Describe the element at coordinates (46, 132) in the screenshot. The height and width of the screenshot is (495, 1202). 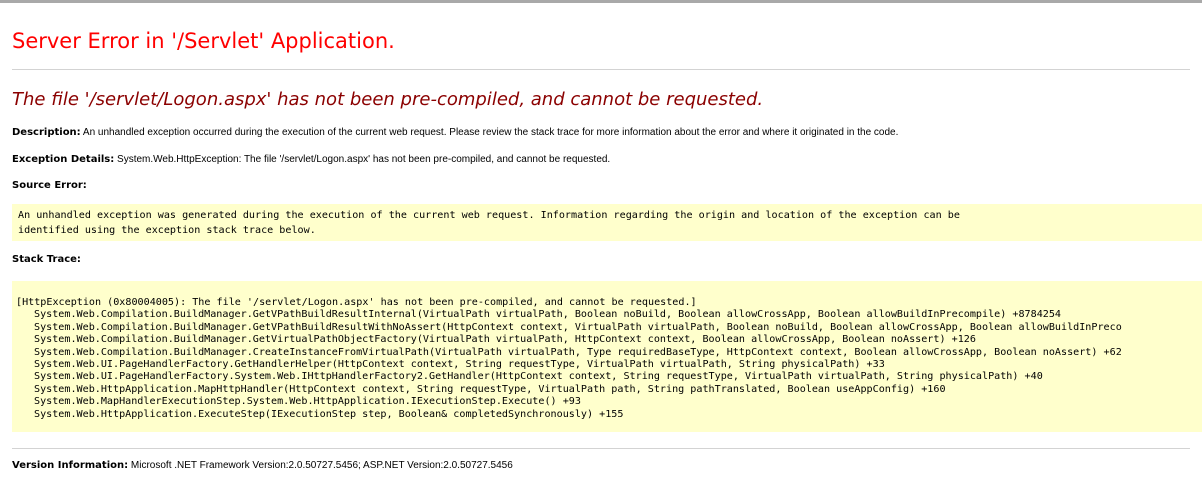
I see `description-label: Description:` at that location.